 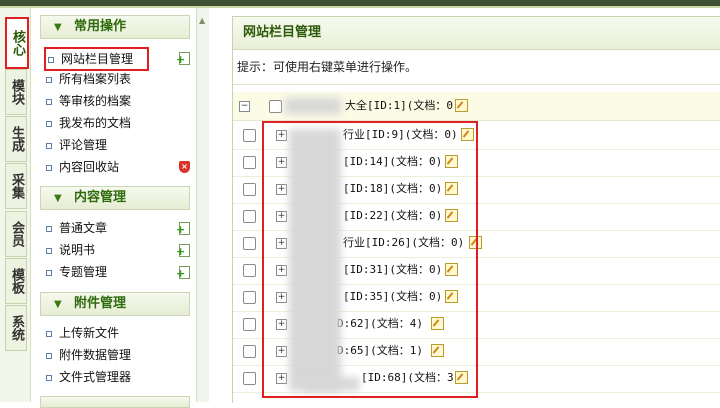 What do you see at coordinates (83, 145) in the screenshot?
I see `menu-item-label: 评论管理` at bounding box center [83, 145].